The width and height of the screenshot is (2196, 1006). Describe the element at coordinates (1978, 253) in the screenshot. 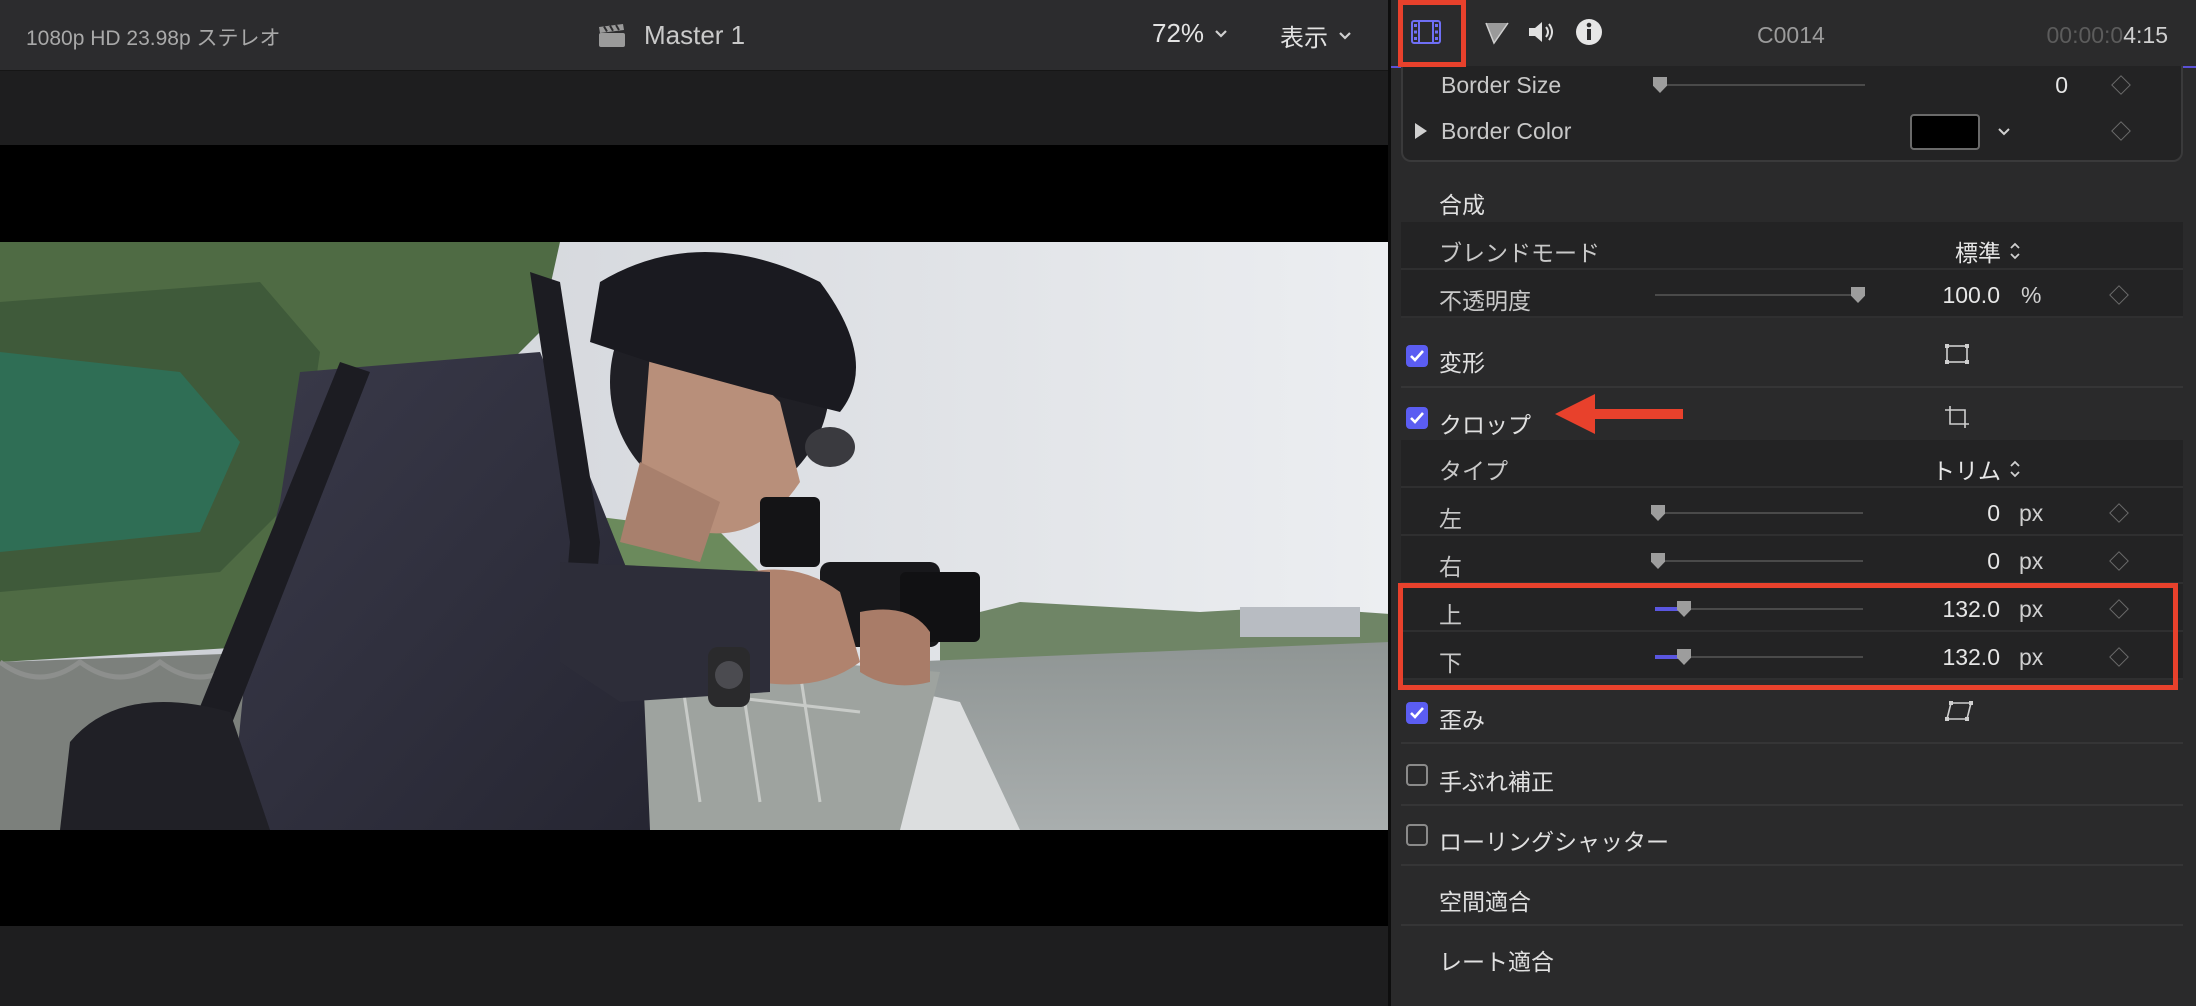

I see `blend-mode-value: 標準` at that location.